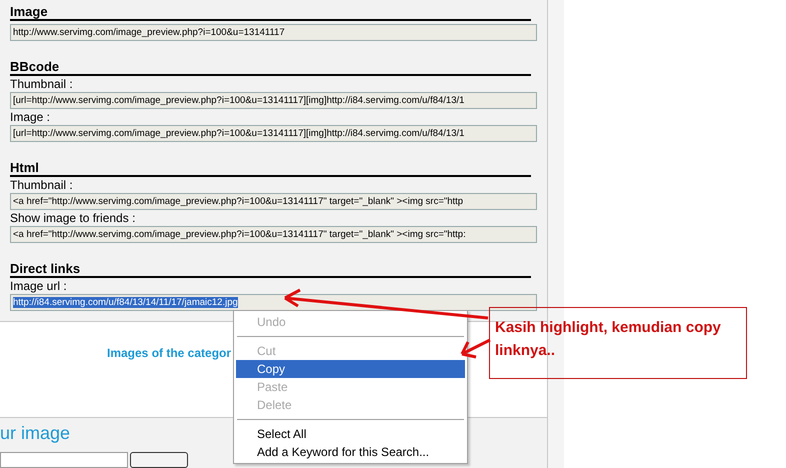  I want to click on text-field: http://www.servimg.com/image_preview.php?i=100&u=13141117, so click(273, 32).